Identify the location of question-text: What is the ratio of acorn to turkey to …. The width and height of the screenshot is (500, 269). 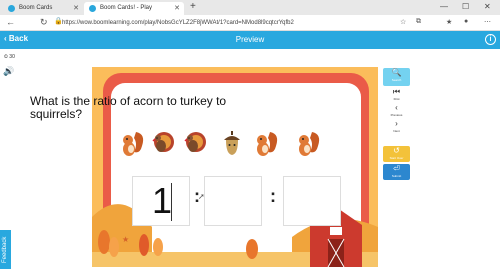
(128, 107).